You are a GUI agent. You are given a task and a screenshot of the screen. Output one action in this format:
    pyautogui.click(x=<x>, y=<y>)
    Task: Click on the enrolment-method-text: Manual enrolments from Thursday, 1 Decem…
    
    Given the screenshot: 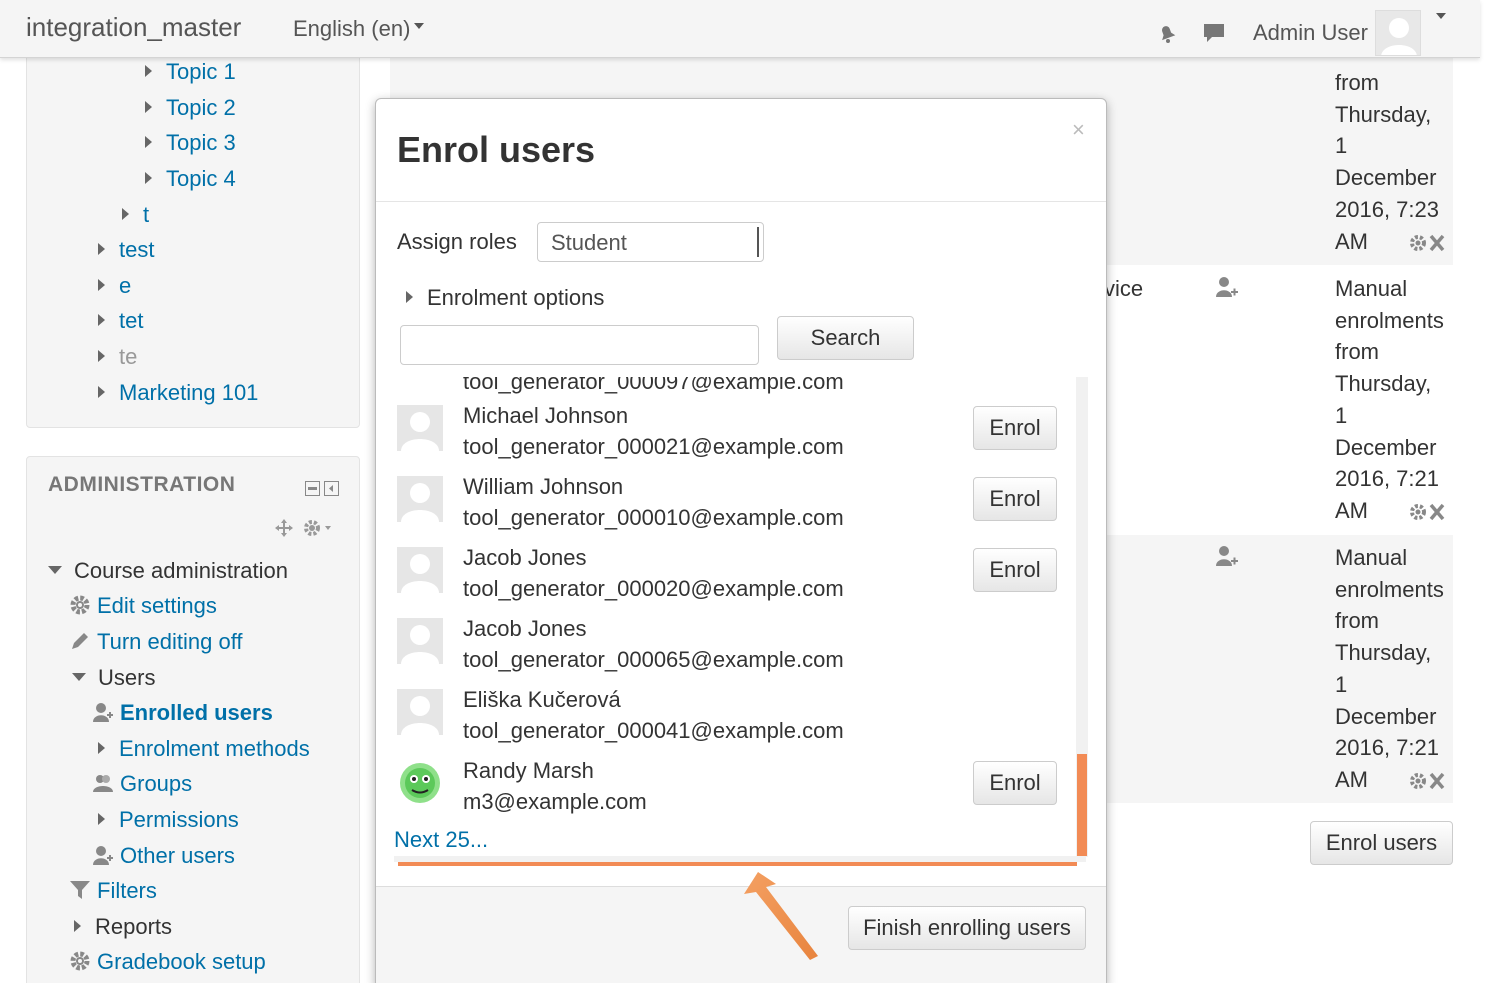 What is the action you would take?
    pyautogui.click(x=1389, y=399)
    